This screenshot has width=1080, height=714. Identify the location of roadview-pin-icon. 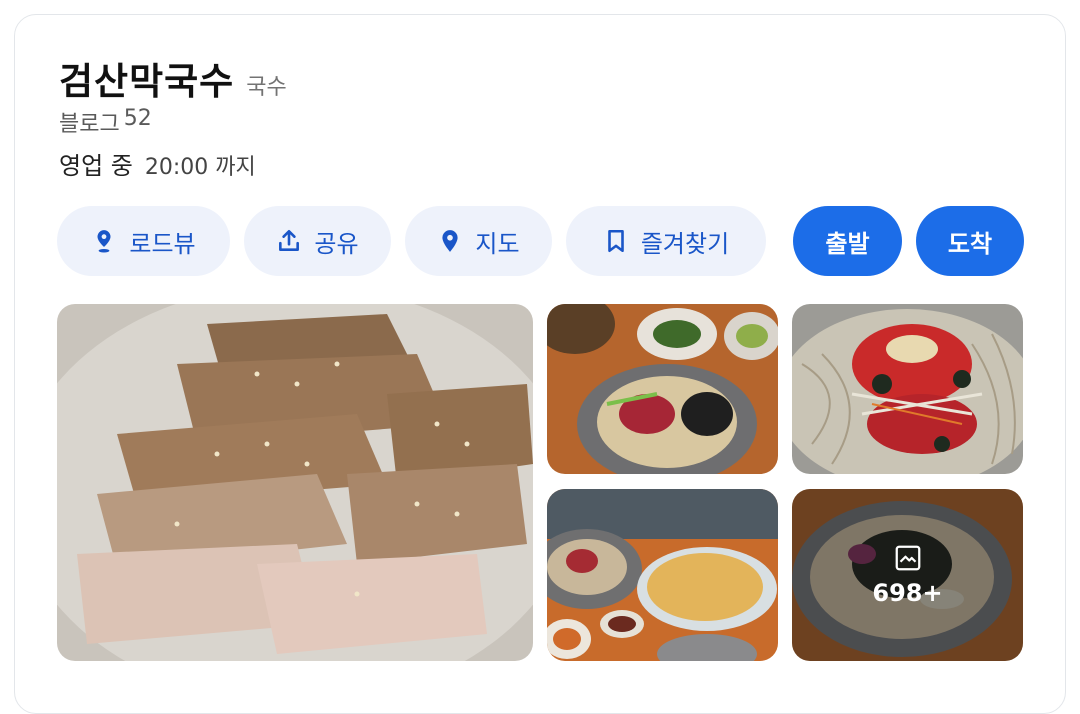
(104, 241).